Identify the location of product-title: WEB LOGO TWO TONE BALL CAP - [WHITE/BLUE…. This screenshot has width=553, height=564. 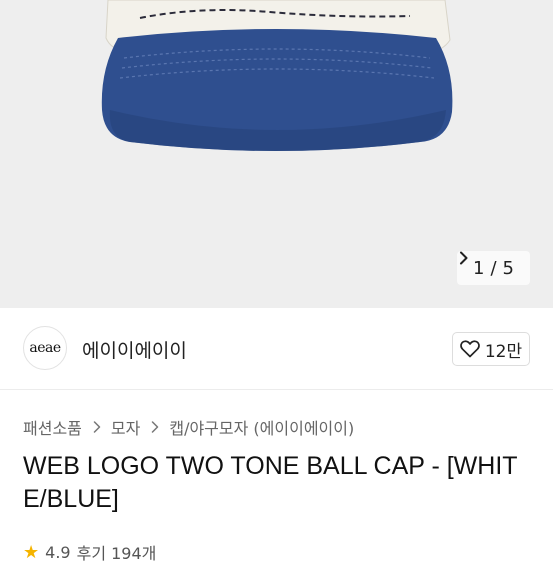
(270, 482).